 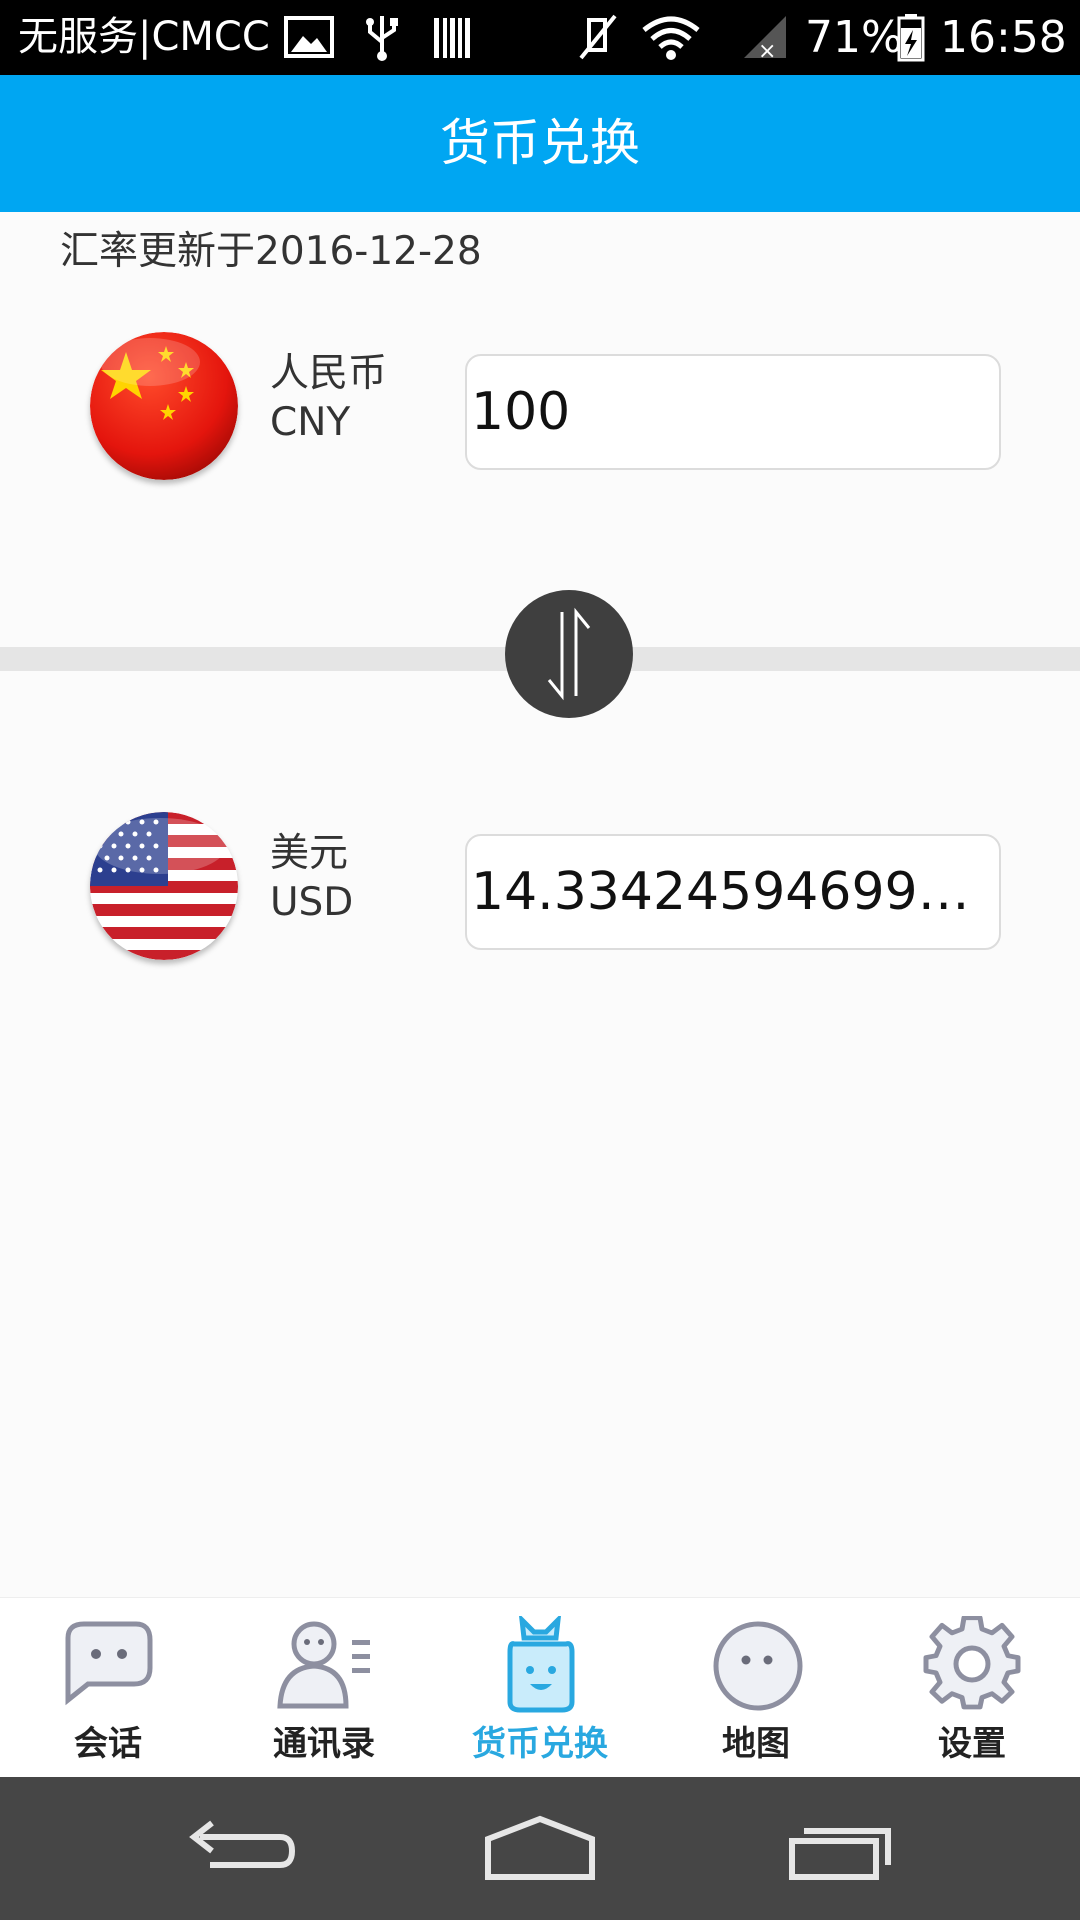 I want to click on nav-item-chat: 会话, so click(x=108, y=1688).